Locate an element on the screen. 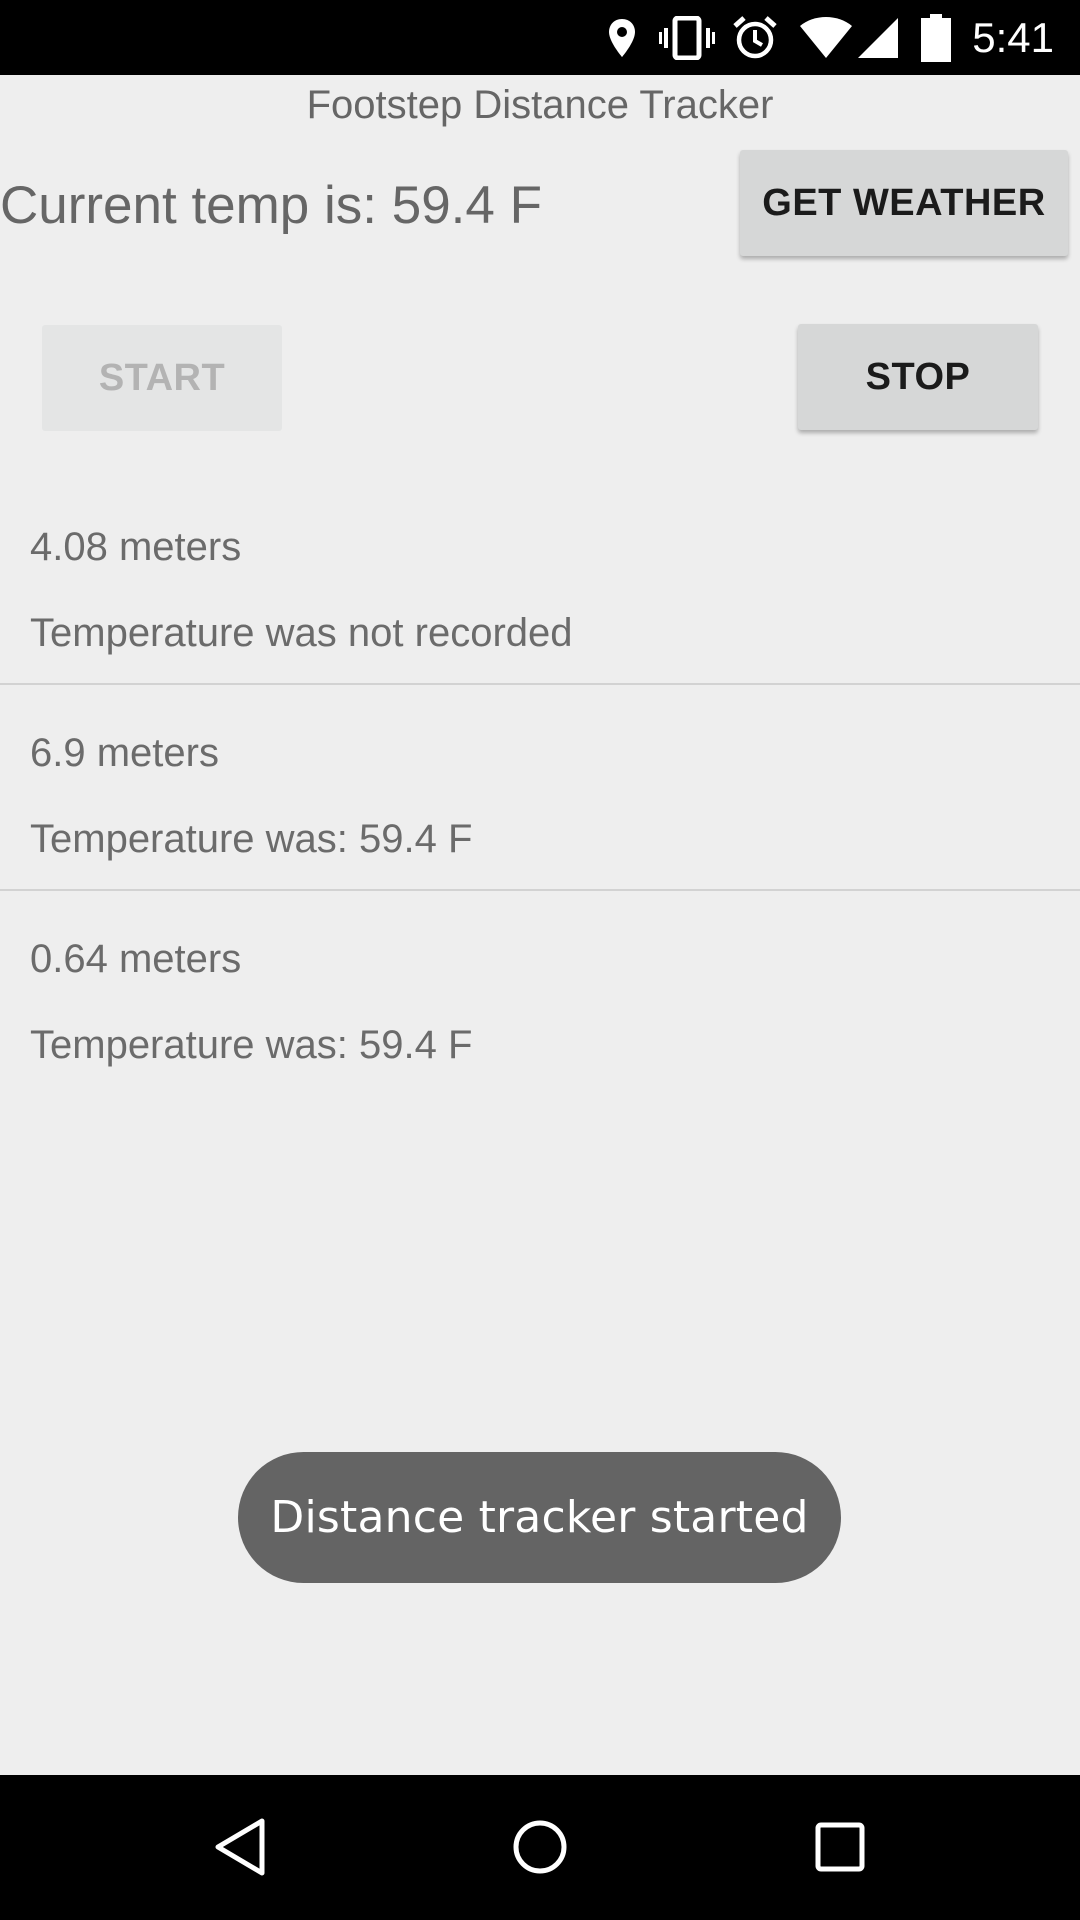 Image resolution: width=1080 pixels, height=1920 pixels. cell-signal-icon is located at coordinates (878, 38).